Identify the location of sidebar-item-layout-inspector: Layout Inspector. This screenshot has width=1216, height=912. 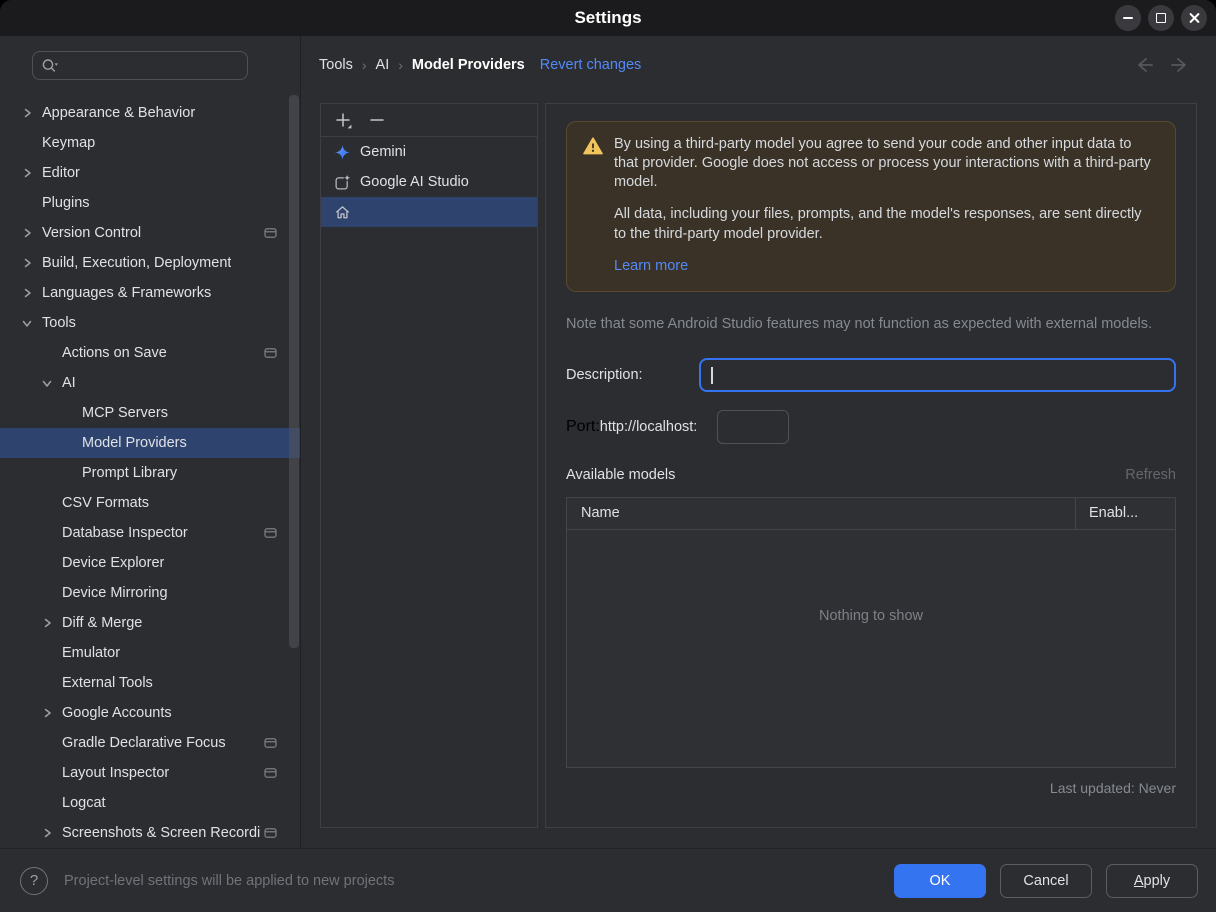
(150, 773).